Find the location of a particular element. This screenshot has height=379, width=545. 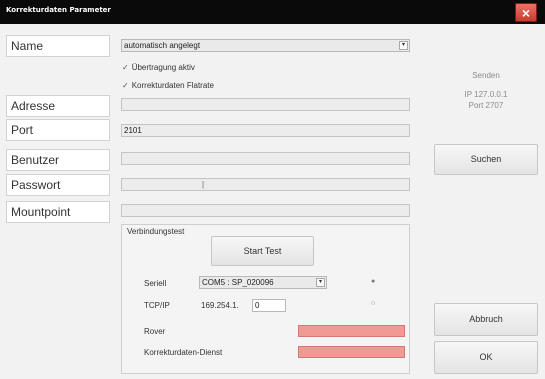

seriell-port-select: COM5 : SP_020096 ▾ is located at coordinates (263, 282).